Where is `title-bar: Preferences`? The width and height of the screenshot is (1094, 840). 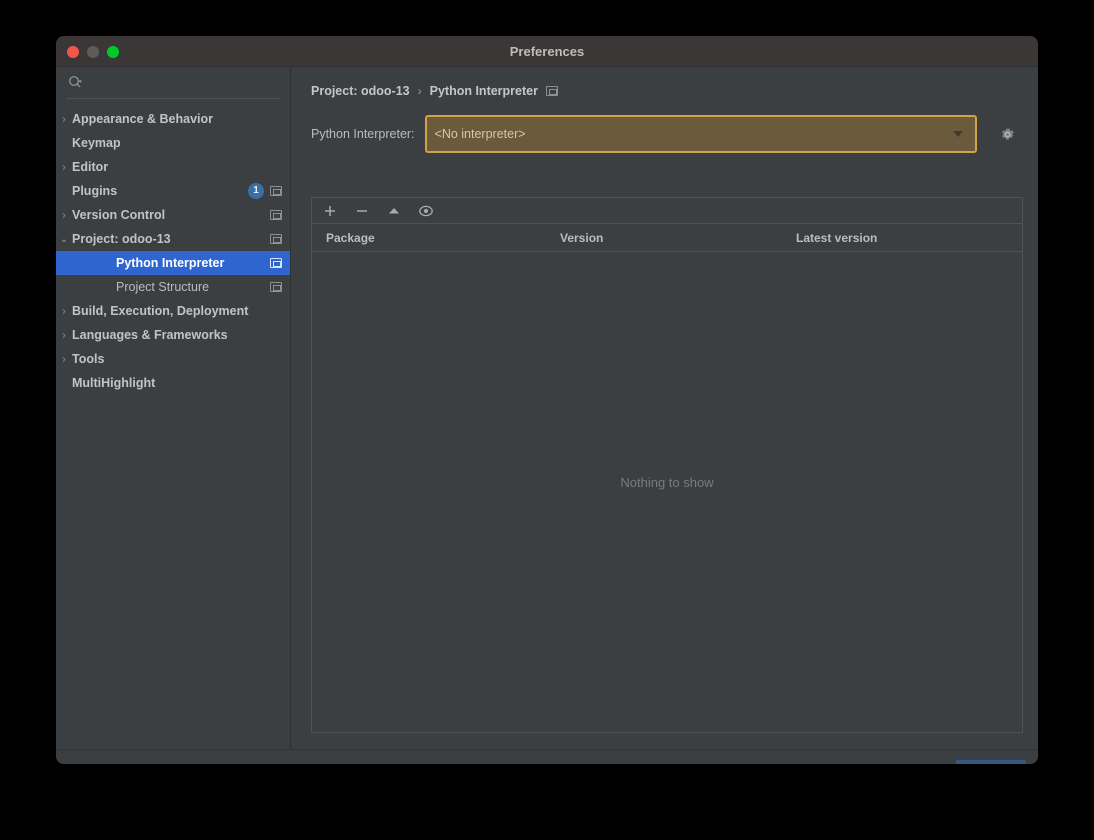
title-bar: Preferences is located at coordinates (547, 51).